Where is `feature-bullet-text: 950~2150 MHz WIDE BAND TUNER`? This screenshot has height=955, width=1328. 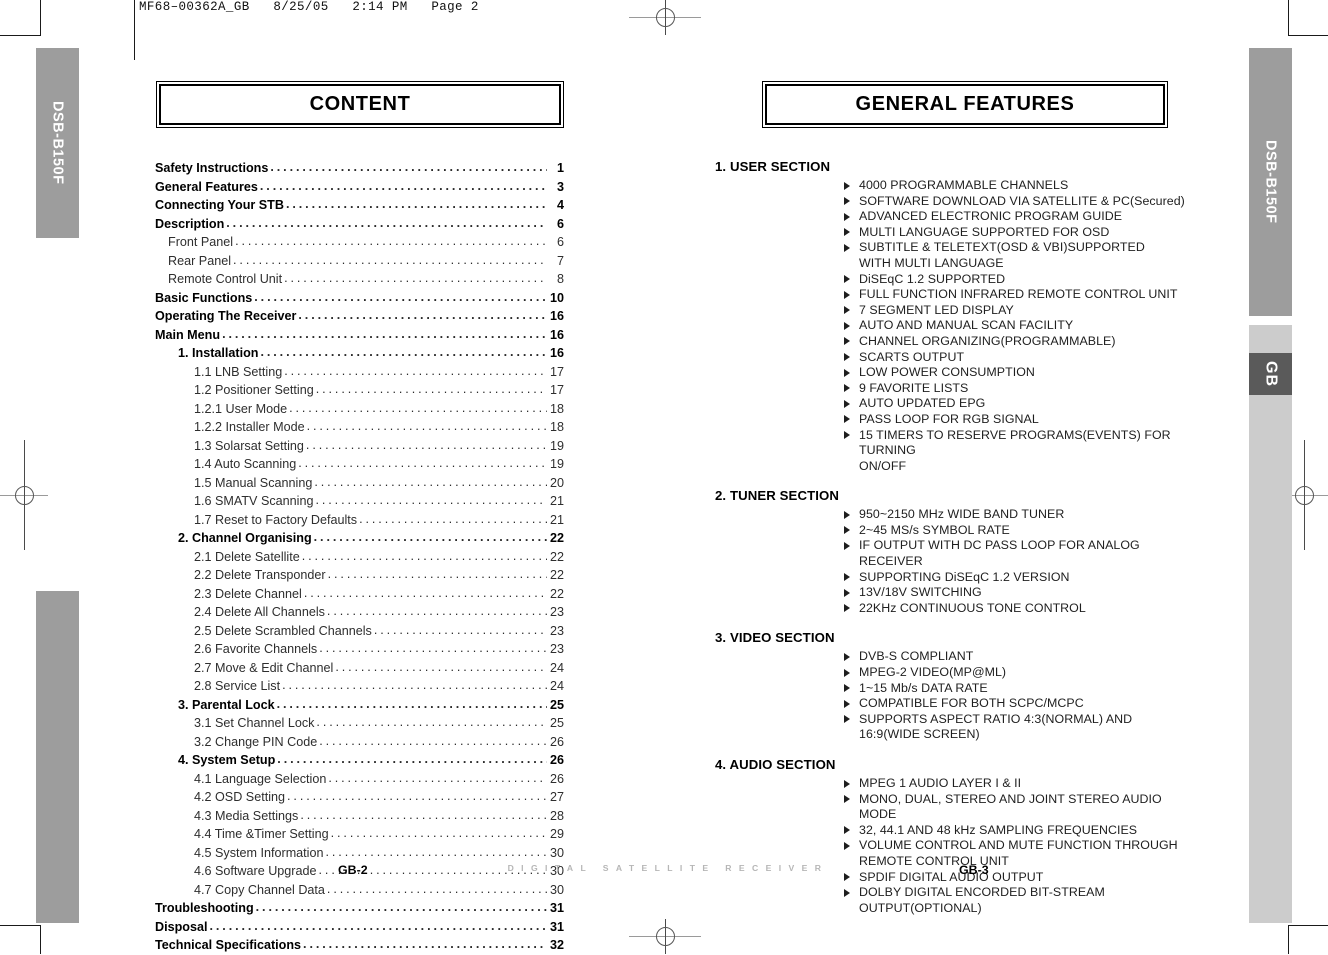 feature-bullet-text: 950~2150 MHz WIDE BAND TUNER is located at coordinates (962, 514).